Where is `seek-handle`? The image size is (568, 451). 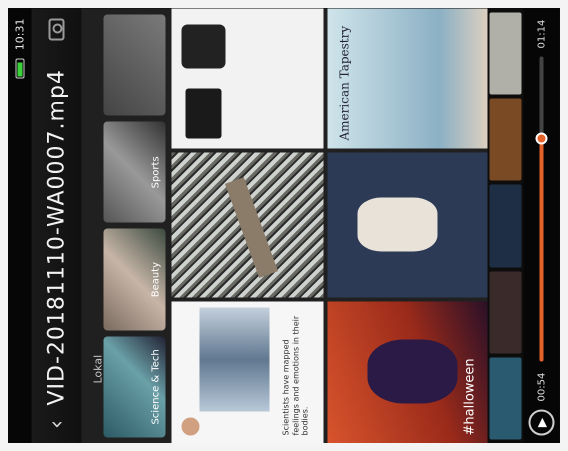 seek-handle is located at coordinates (541, 138).